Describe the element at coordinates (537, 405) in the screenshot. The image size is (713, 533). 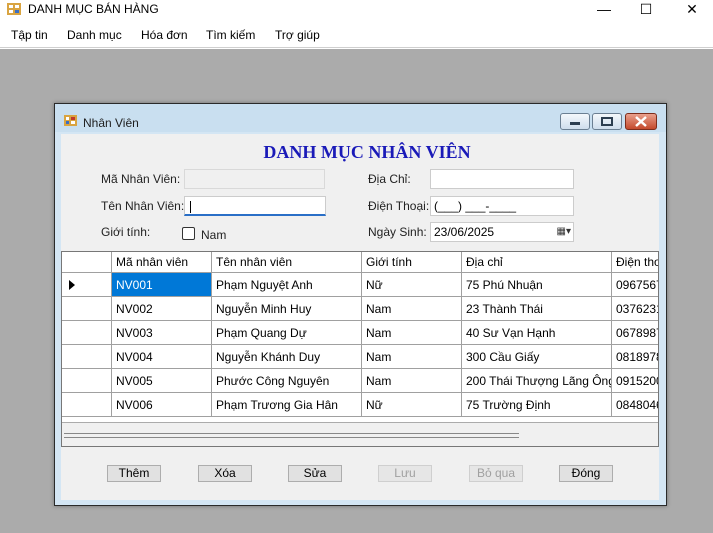
I see `grid-cell: 75 Trường Định` at that location.